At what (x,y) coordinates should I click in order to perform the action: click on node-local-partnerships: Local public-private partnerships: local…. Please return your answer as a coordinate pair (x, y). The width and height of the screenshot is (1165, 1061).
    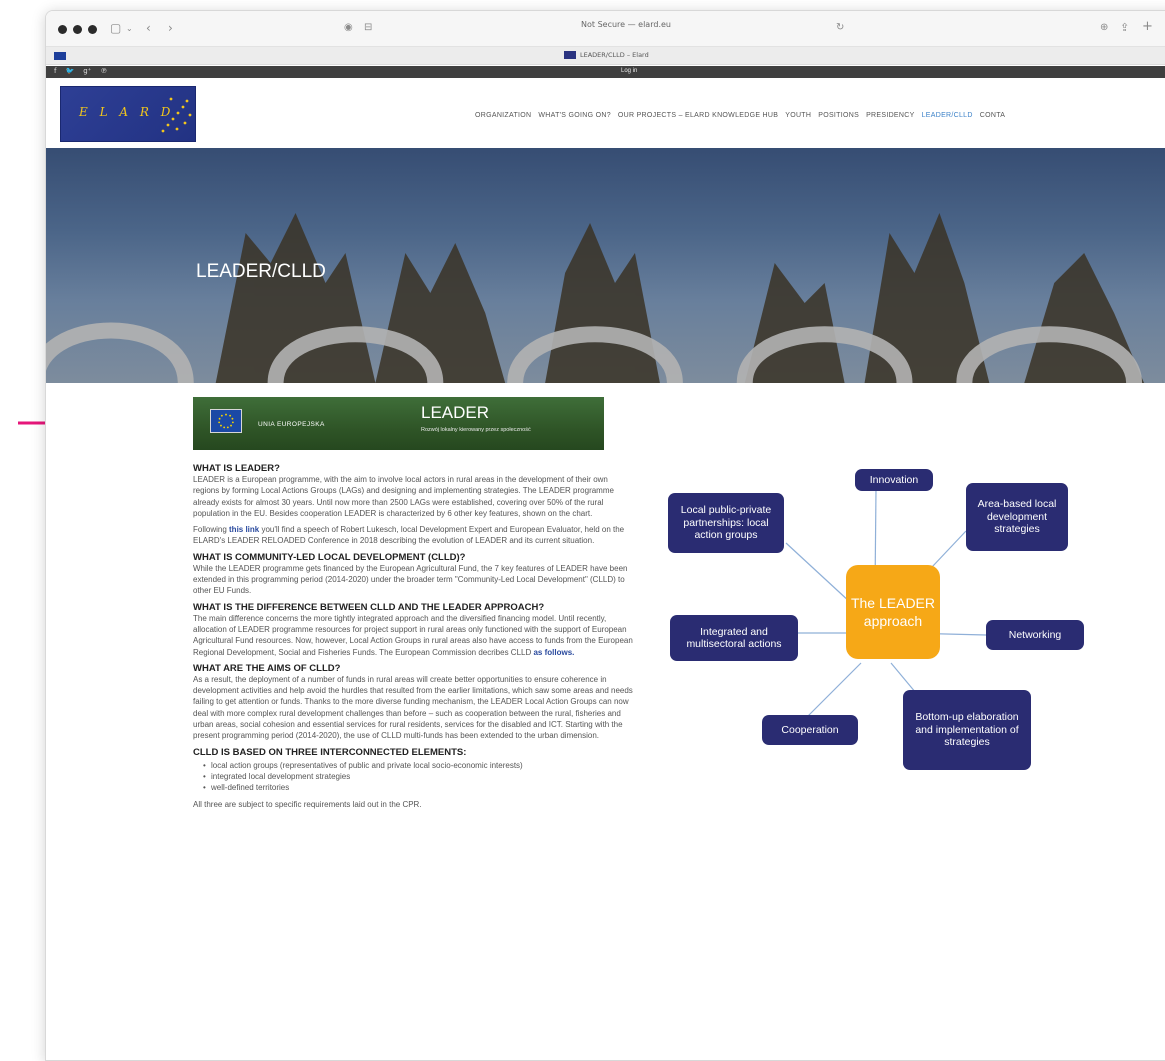
    Looking at the image, I should click on (726, 523).